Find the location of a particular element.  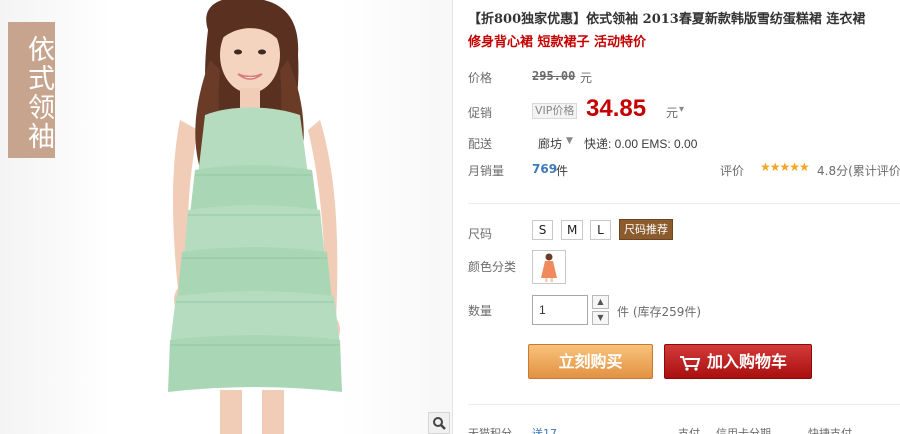

magnifier-icon is located at coordinates (439, 423).